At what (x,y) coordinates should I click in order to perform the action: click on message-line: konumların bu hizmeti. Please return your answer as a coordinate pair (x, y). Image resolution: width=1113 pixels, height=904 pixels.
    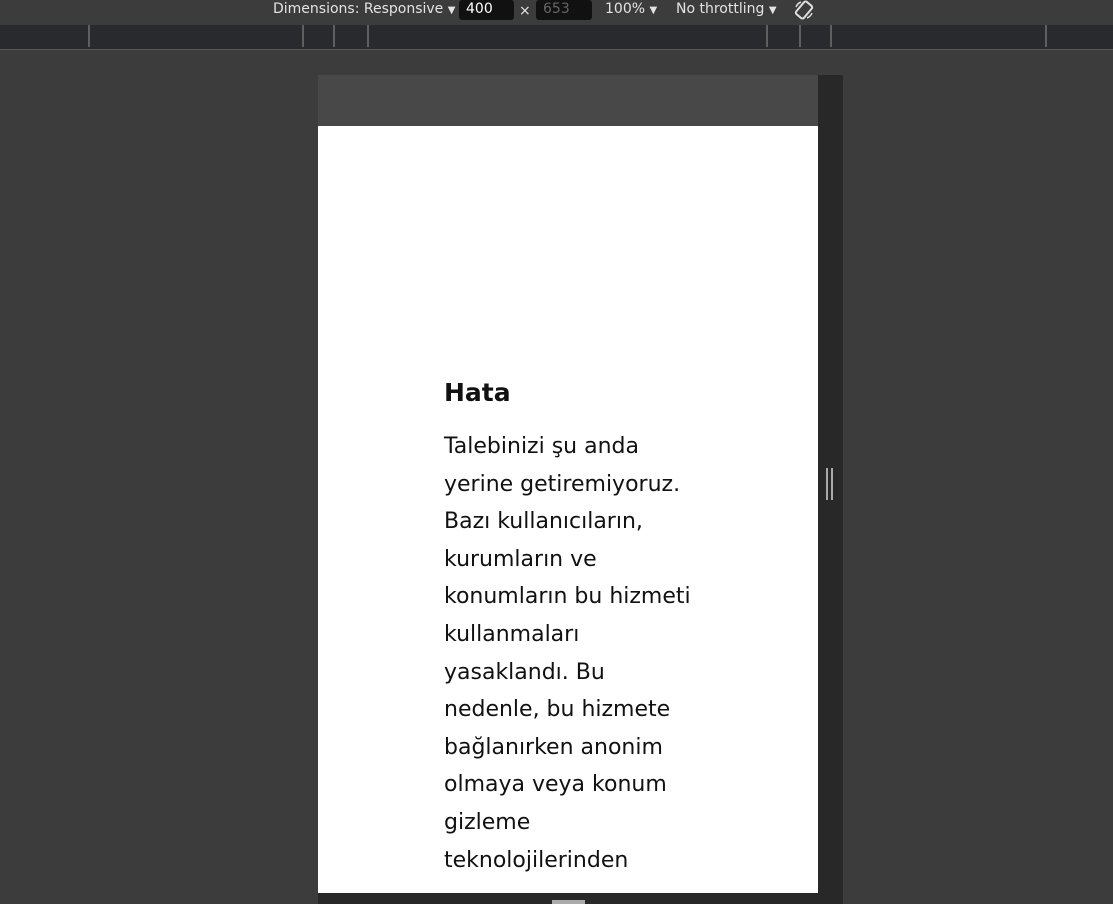
    Looking at the image, I should click on (567, 597).